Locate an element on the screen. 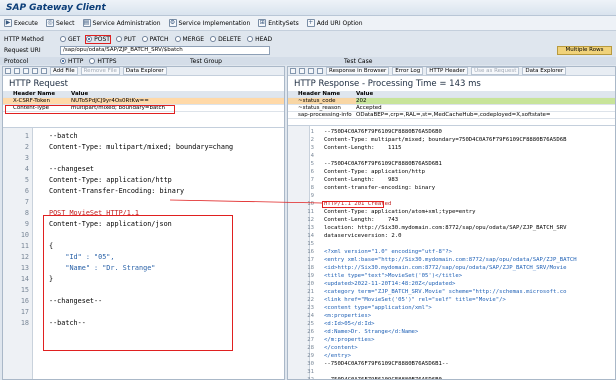 The height and width of the screenshot is (380, 616). connector-line is located at coordinates (246, 201).